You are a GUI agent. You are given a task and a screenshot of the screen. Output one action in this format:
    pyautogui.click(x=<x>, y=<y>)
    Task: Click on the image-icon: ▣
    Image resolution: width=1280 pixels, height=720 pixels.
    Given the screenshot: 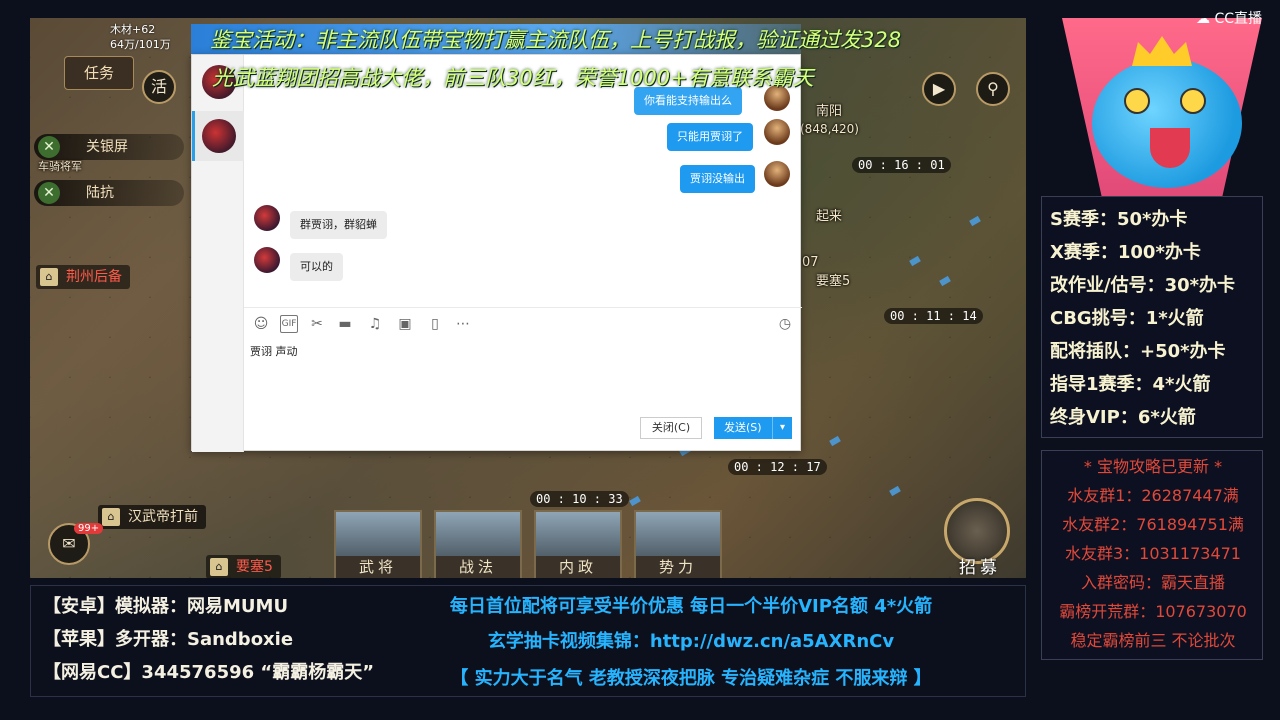 What is the action you would take?
    pyautogui.click(x=405, y=324)
    